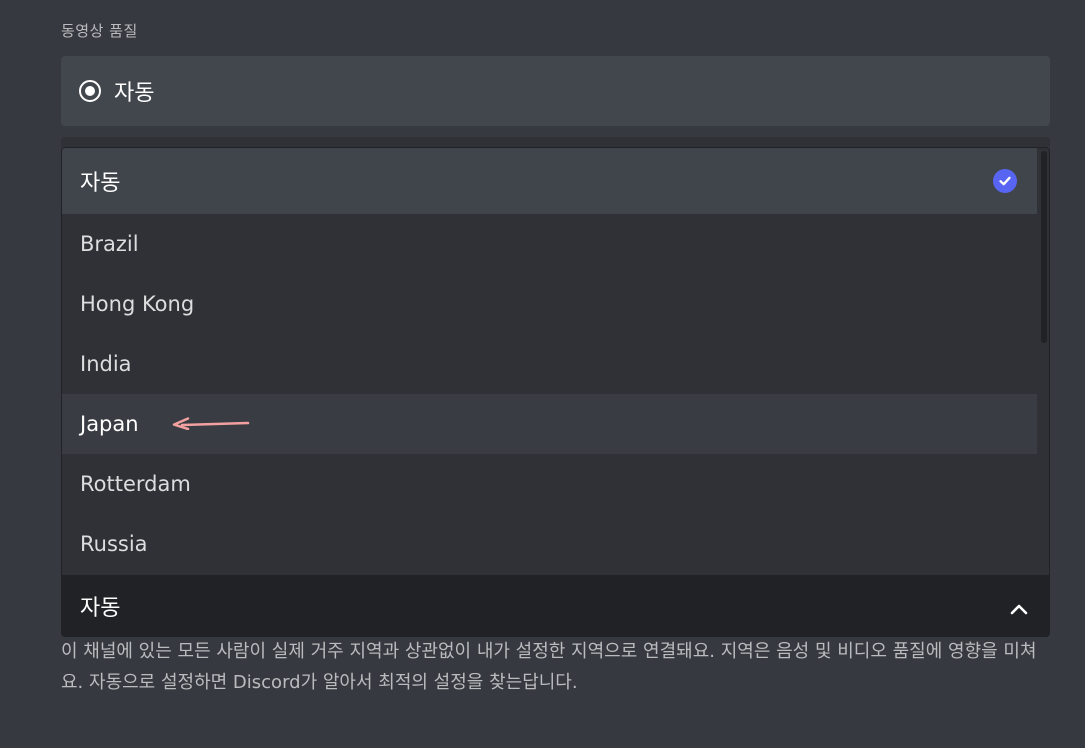 This screenshot has height=748, width=1085. Describe the element at coordinates (109, 244) in the screenshot. I see `option-label: Brazil` at that location.